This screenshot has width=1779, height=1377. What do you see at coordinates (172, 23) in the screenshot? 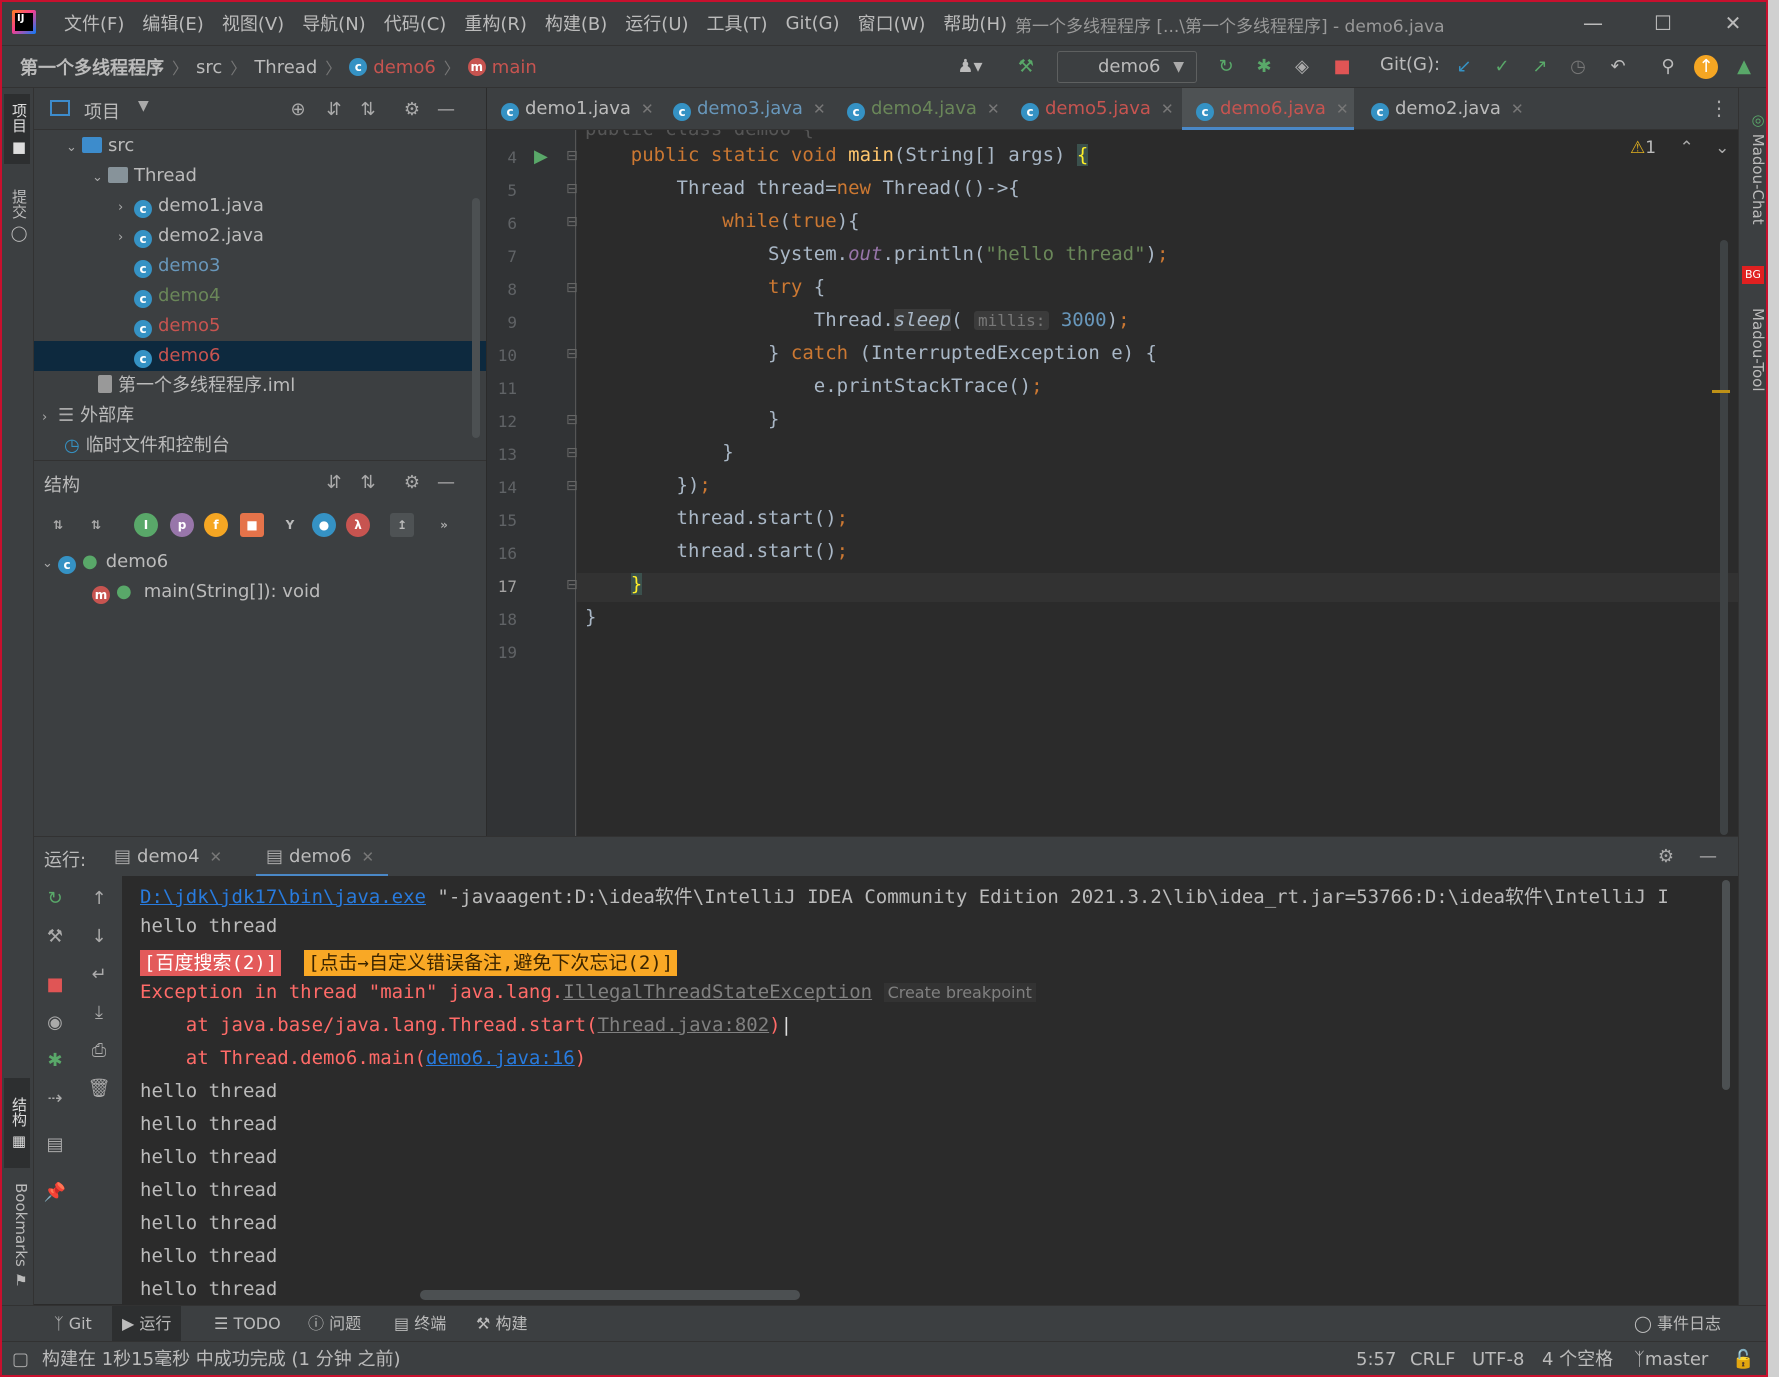
I see `menu-edit: 编辑(E)` at bounding box center [172, 23].